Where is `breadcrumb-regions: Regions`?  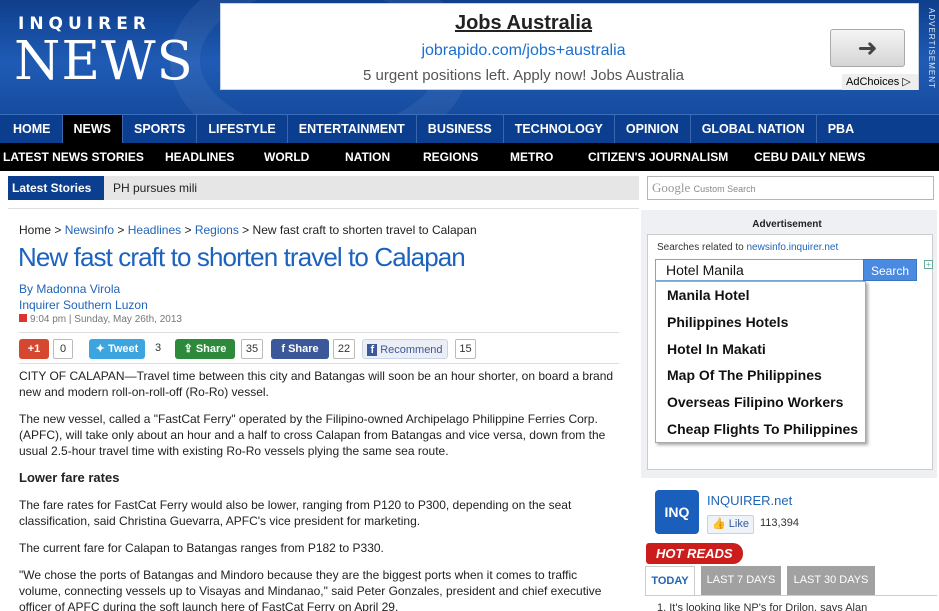 breadcrumb-regions: Regions is located at coordinates (217, 230).